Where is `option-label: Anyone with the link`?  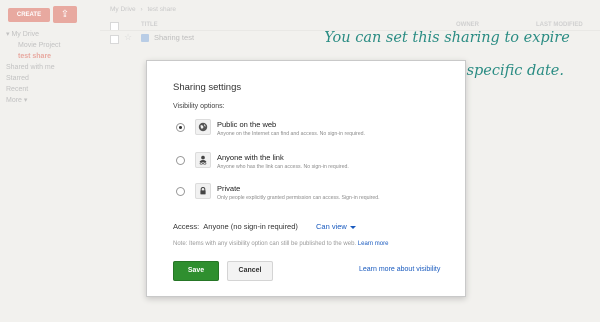
option-label: Anyone with the link is located at coordinates (250, 157).